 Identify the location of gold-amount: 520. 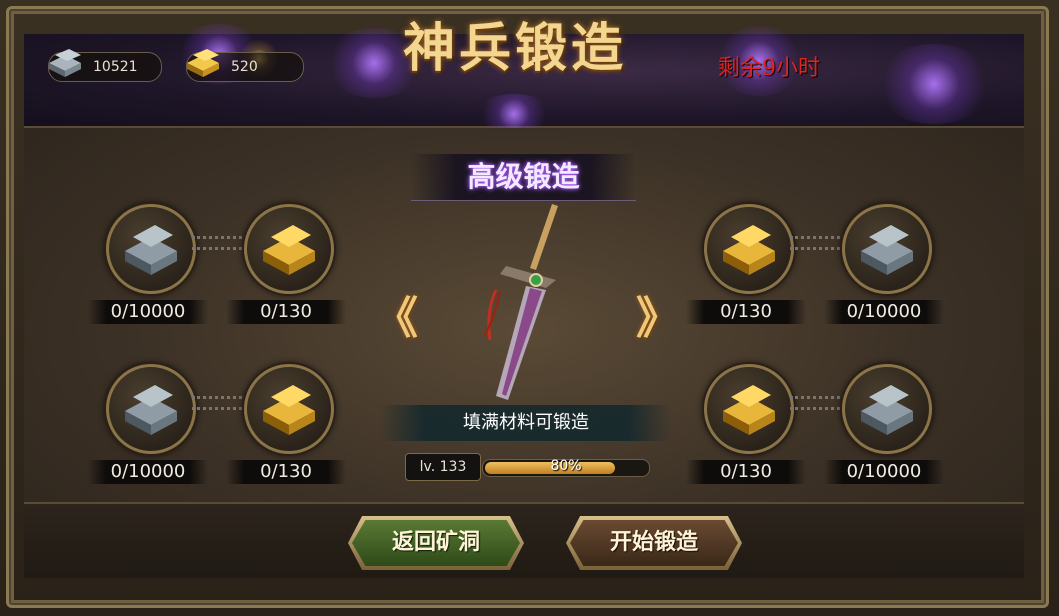
(244, 67).